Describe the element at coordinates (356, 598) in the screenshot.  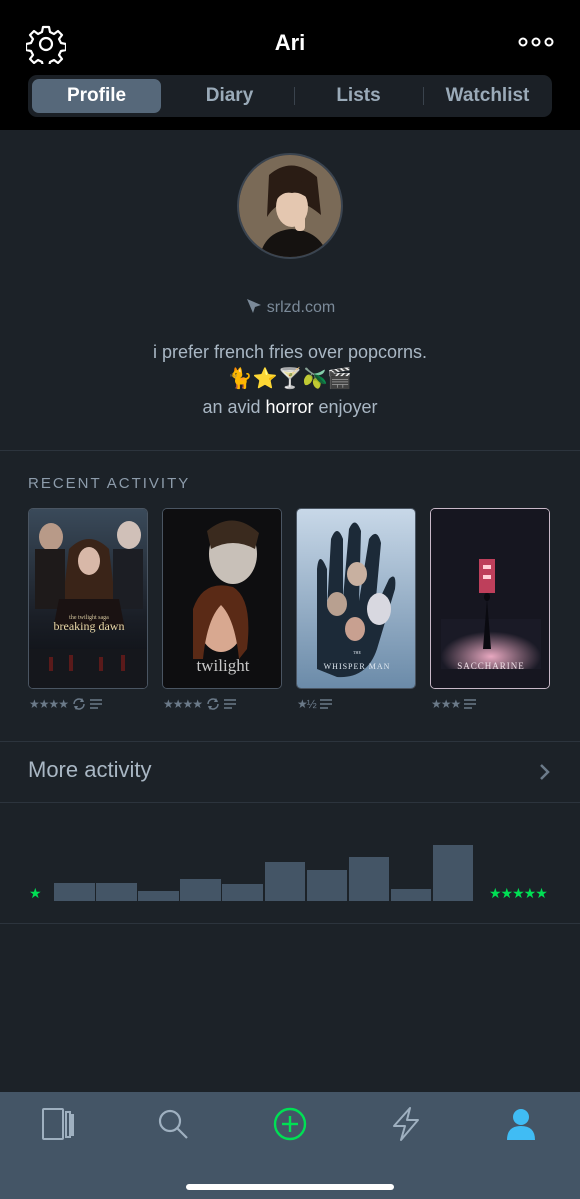
I see `film-poster-whisper-man: THE WHISPER MAN` at that location.